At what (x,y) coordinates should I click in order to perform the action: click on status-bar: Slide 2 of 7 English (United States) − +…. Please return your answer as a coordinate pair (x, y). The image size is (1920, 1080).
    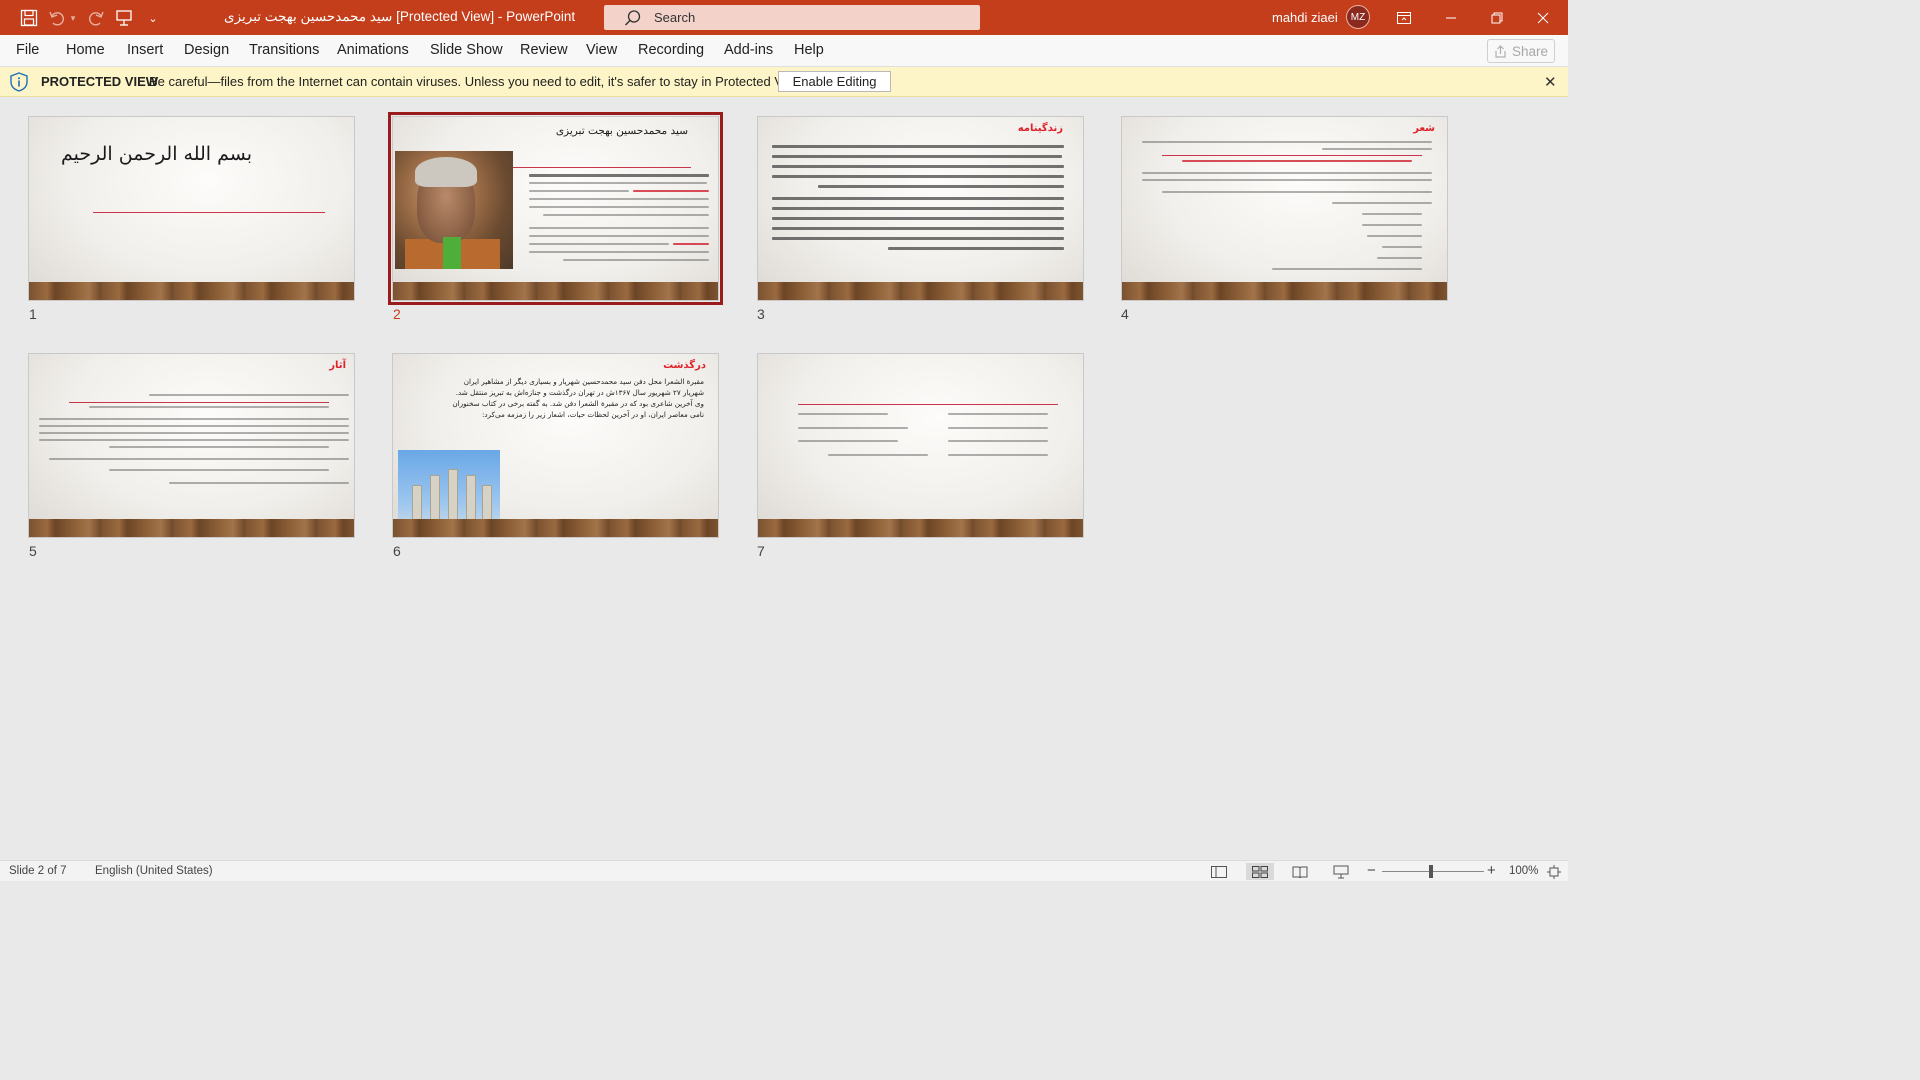
    Looking at the image, I should click on (784, 870).